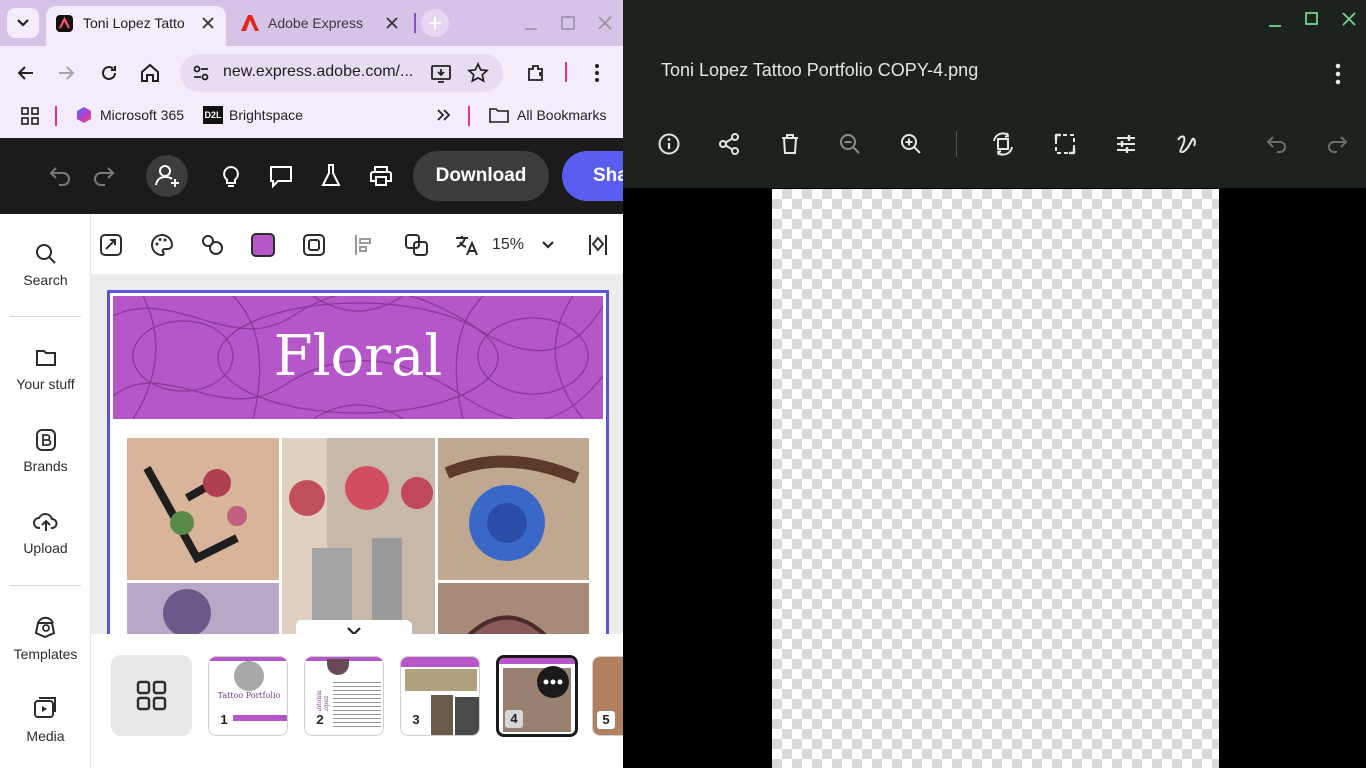 This screenshot has width=1366, height=768. Describe the element at coordinates (109, 73) in the screenshot. I see `reload-icon` at that location.